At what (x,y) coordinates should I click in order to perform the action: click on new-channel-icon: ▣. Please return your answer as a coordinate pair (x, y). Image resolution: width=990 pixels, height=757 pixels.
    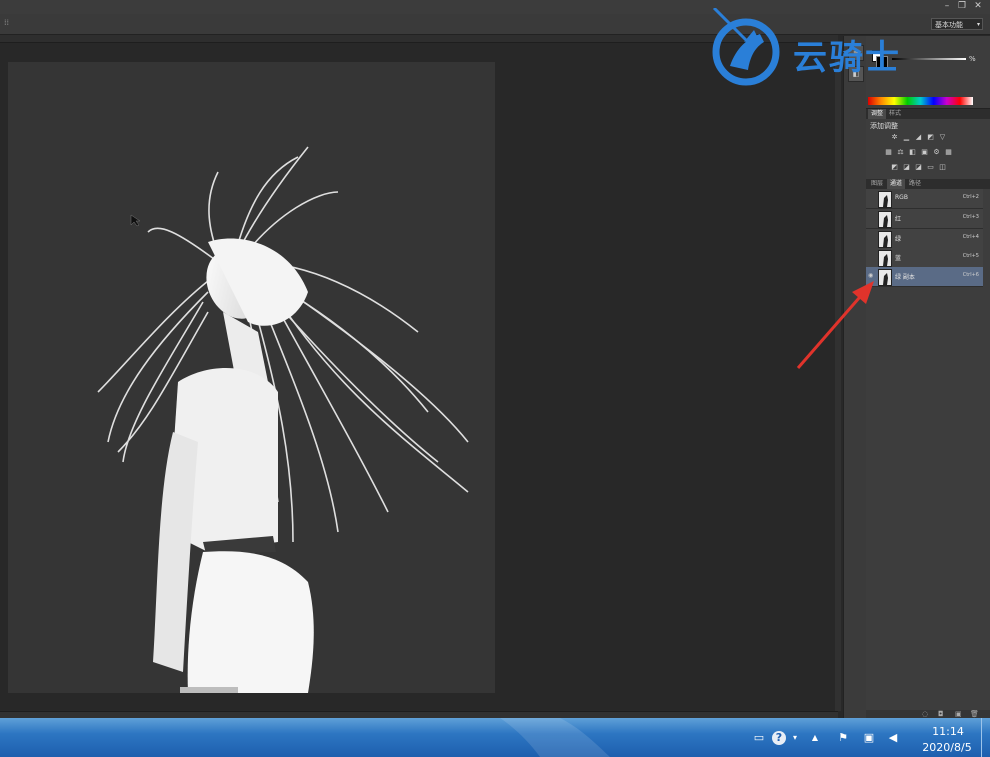
    Looking at the image, I should click on (959, 714).